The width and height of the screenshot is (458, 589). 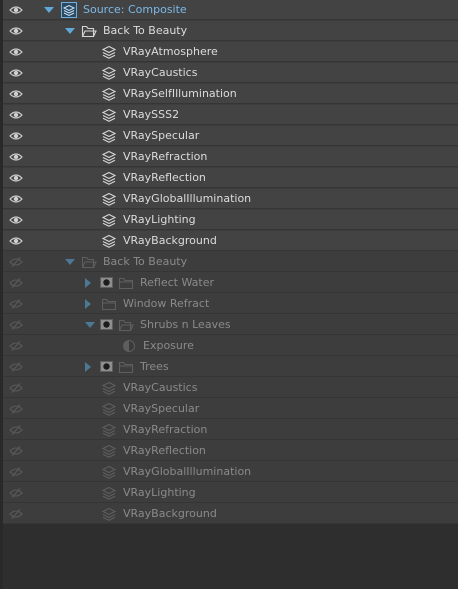 I want to click on layer-row: VRaySelfIllumination, so click(x=230, y=94).